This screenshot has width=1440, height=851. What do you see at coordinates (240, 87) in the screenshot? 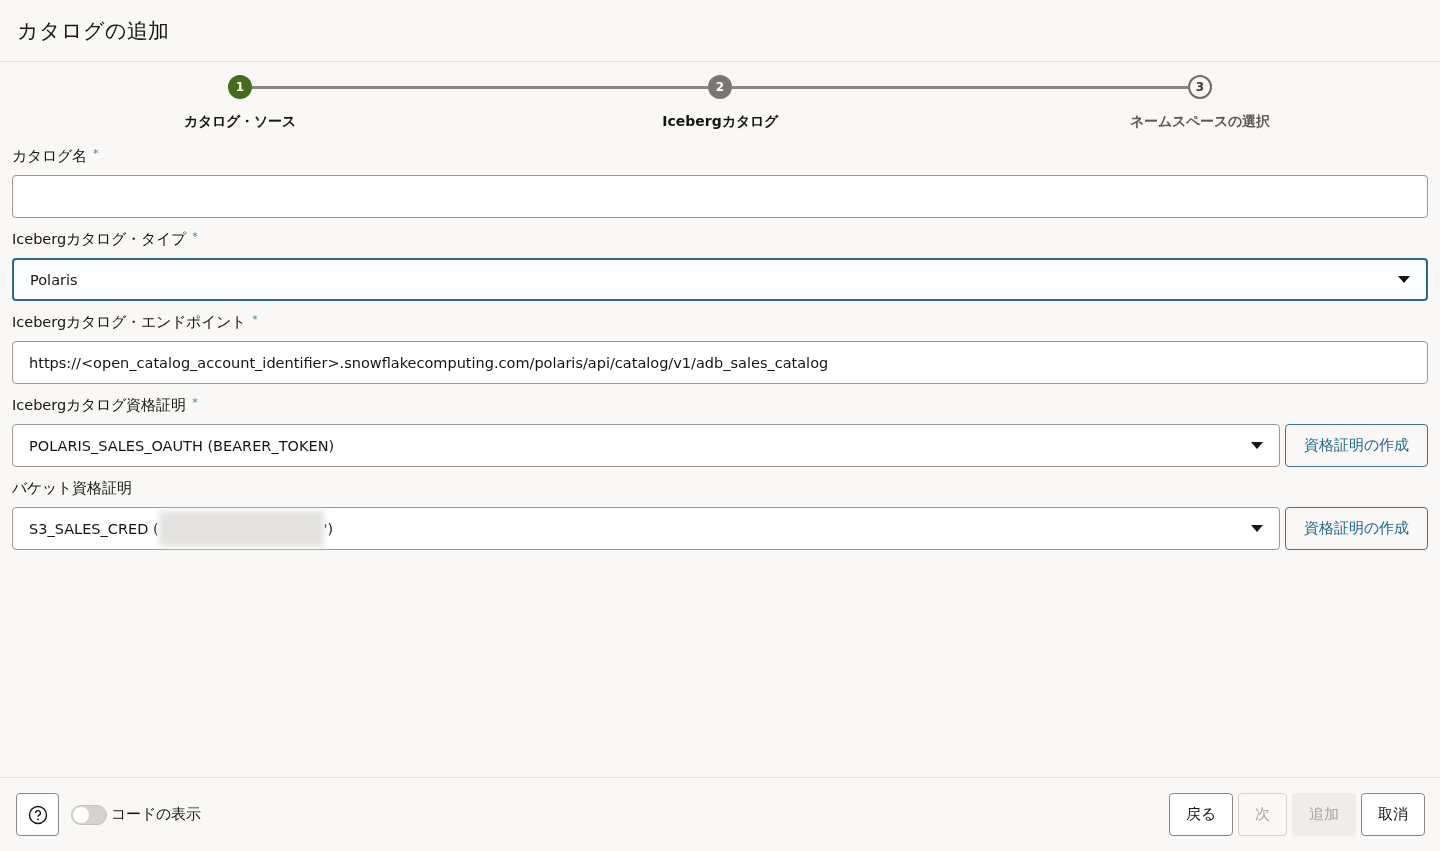
I see `step-number: 1` at bounding box center [240, 87].